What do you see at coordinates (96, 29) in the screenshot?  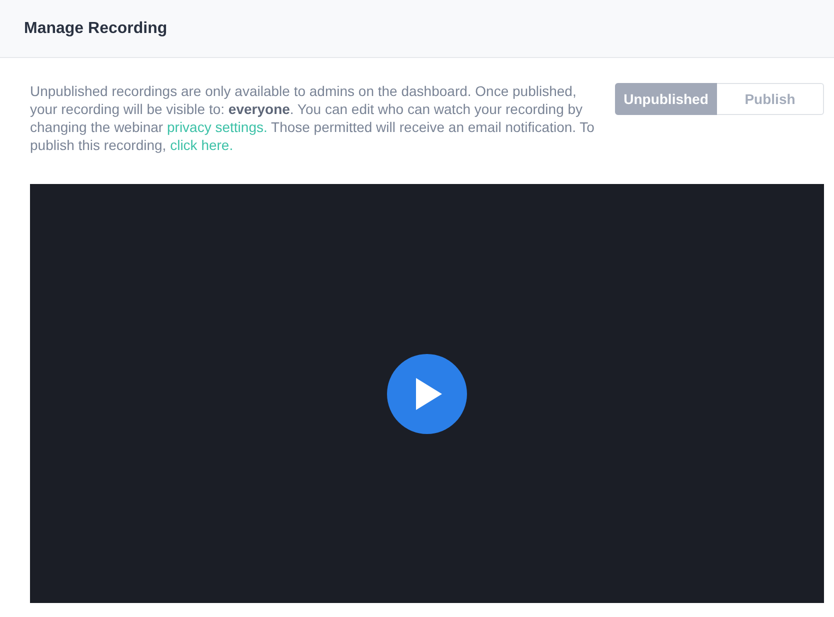 I see `page-title: Manage Recording` at bounding box center [96, 29].